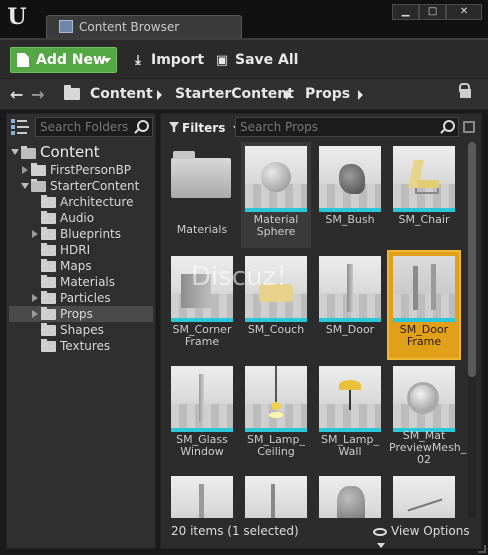 This screenshot has width=488, height=555. Describe the element at coordinates (63, 60) in the screenshot. I see `add-new-button: Add New` at that location.